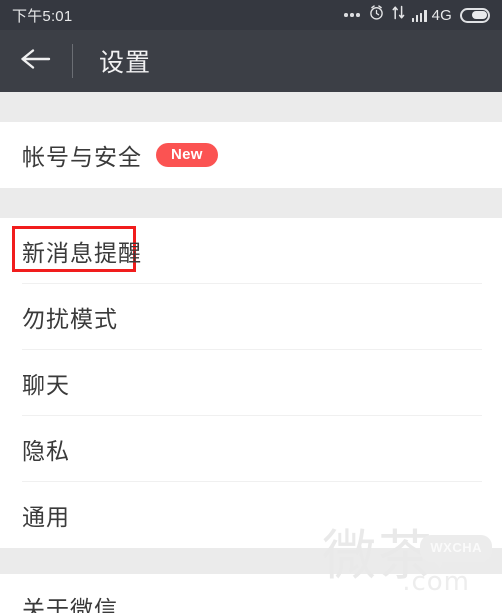 The image size is (502, 613). What do you see at coordinates (251, 61) in the screenshot?
I see `navigation-bar: 设置` at bounding box center [251, 61].